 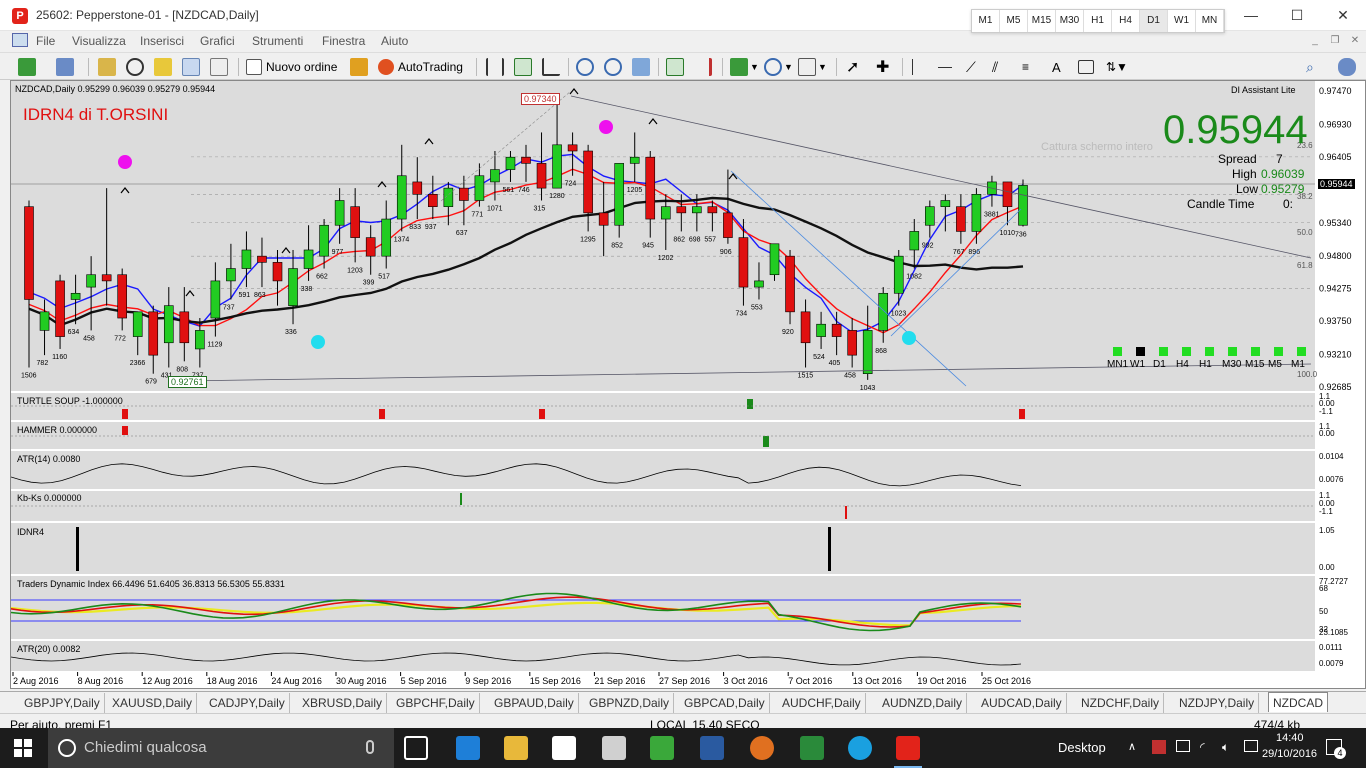 What do you see at coordinates (359, 67) in the screenshot?
I see `metaeditor-button` at bounding box center [359, 67].